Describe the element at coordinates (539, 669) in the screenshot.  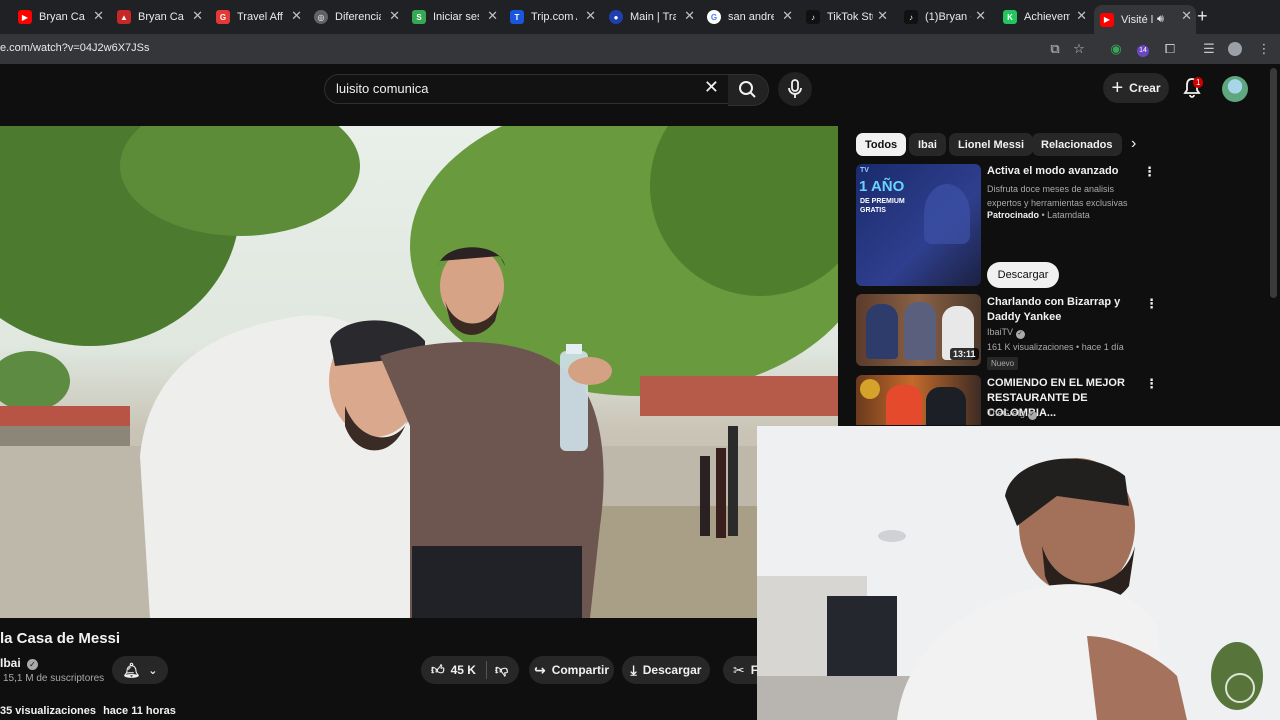
I see `share-arrow-icon: ↪` at that location.